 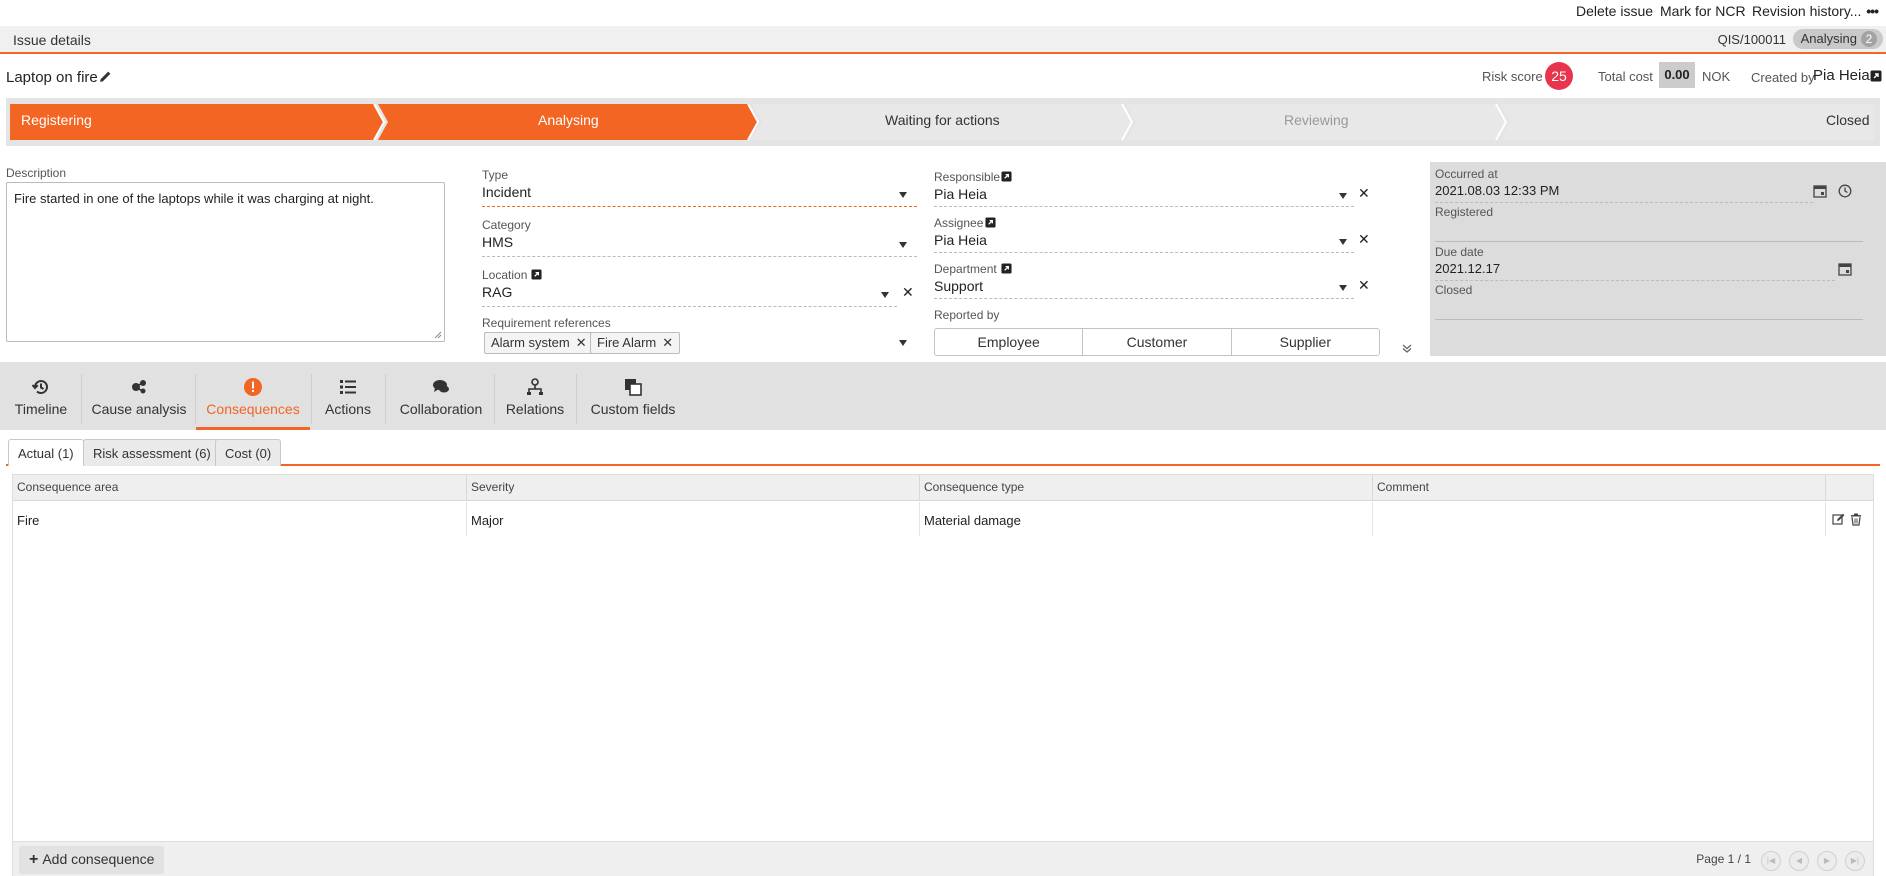 I want to click on tab-collaboration-label: Collaboration, so click(x=441, y=409).